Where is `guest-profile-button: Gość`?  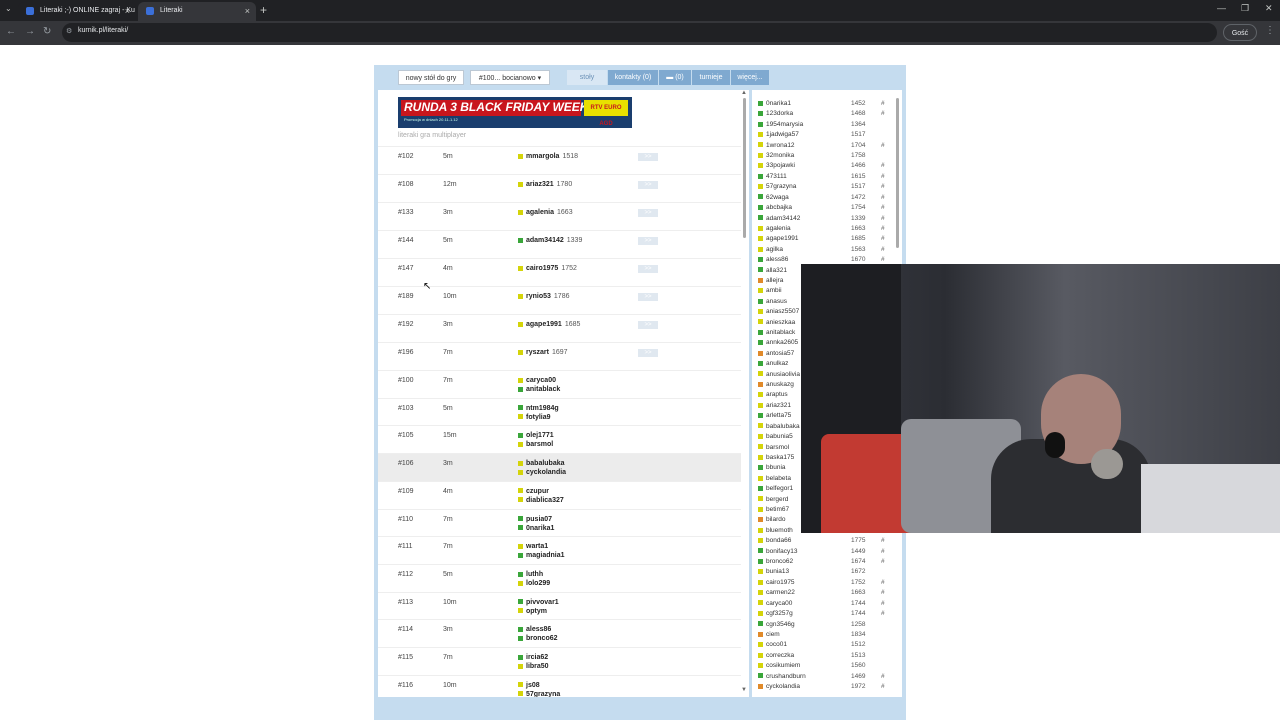
guest-profile-button: Gość is located at coordinates (1240, 32).